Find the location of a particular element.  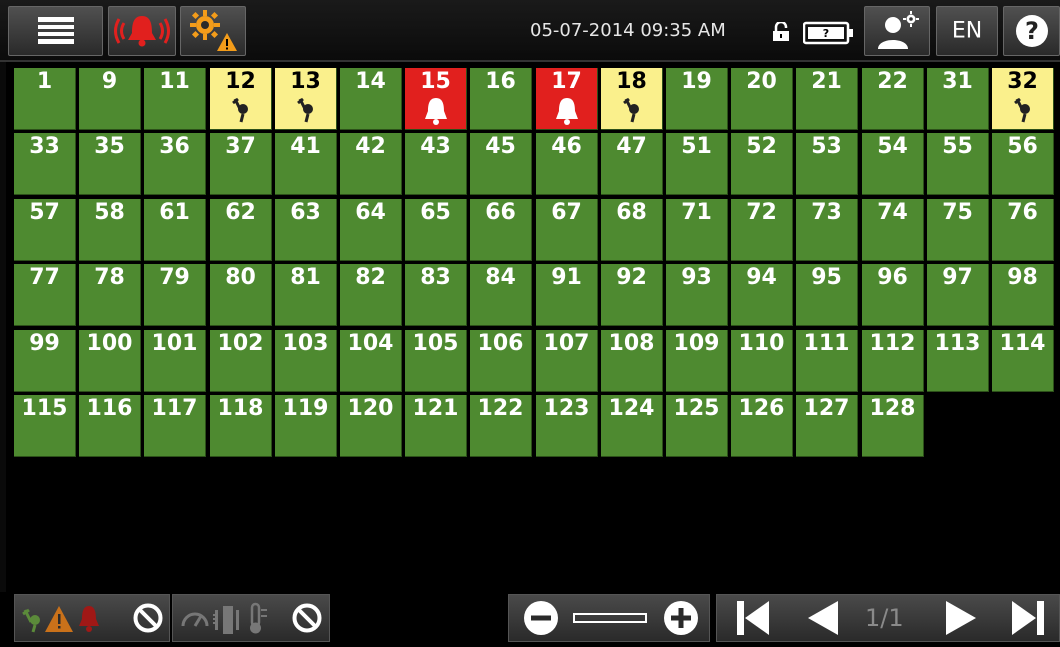

channel-tile-52: 52 is located at coordinates (762, 164).